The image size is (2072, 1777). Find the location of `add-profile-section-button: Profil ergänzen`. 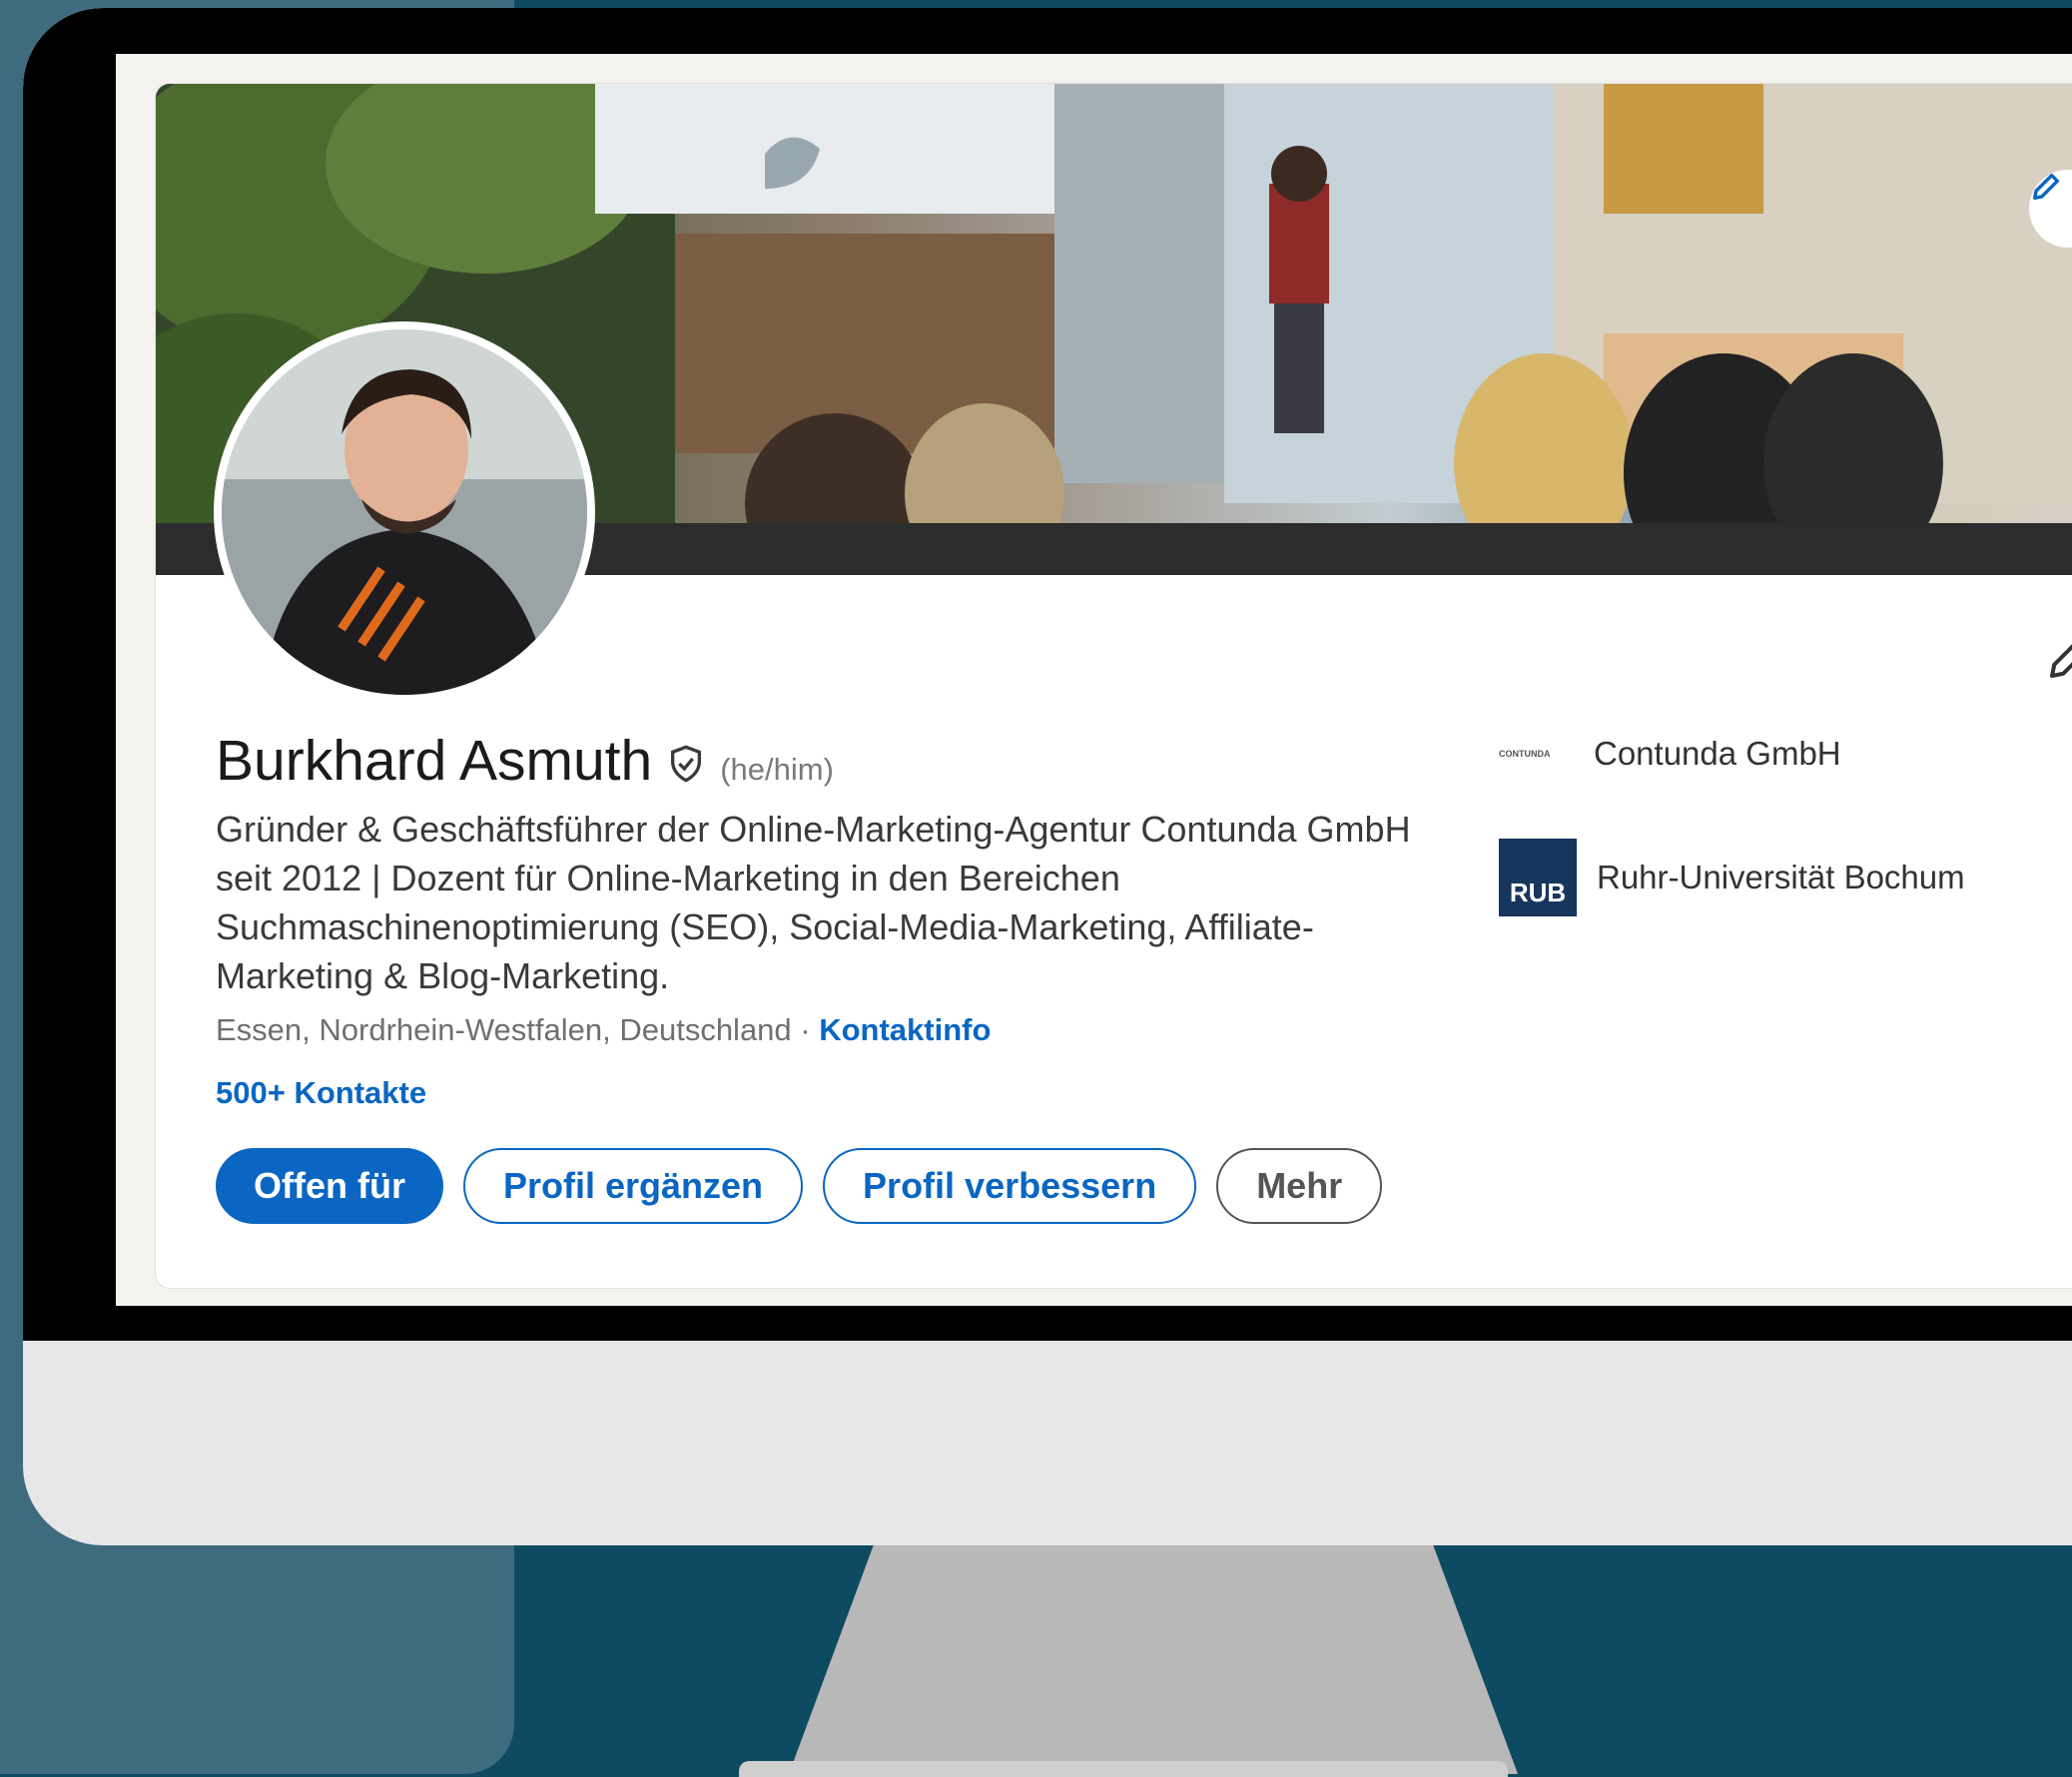

add-profile-section-button: Profil ergänzen is located at coordinates (633, 1186).